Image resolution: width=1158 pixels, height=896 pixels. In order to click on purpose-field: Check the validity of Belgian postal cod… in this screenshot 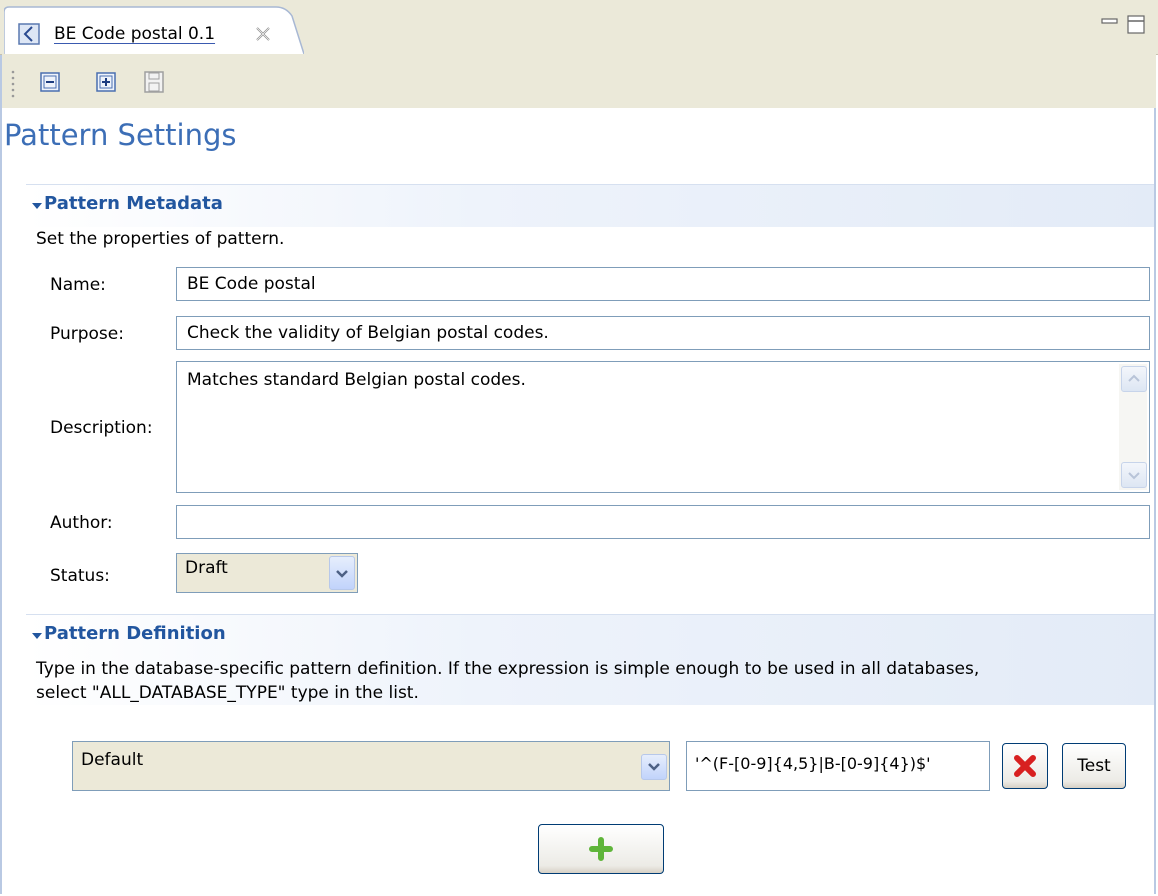, I will do `click(663, 333)`.